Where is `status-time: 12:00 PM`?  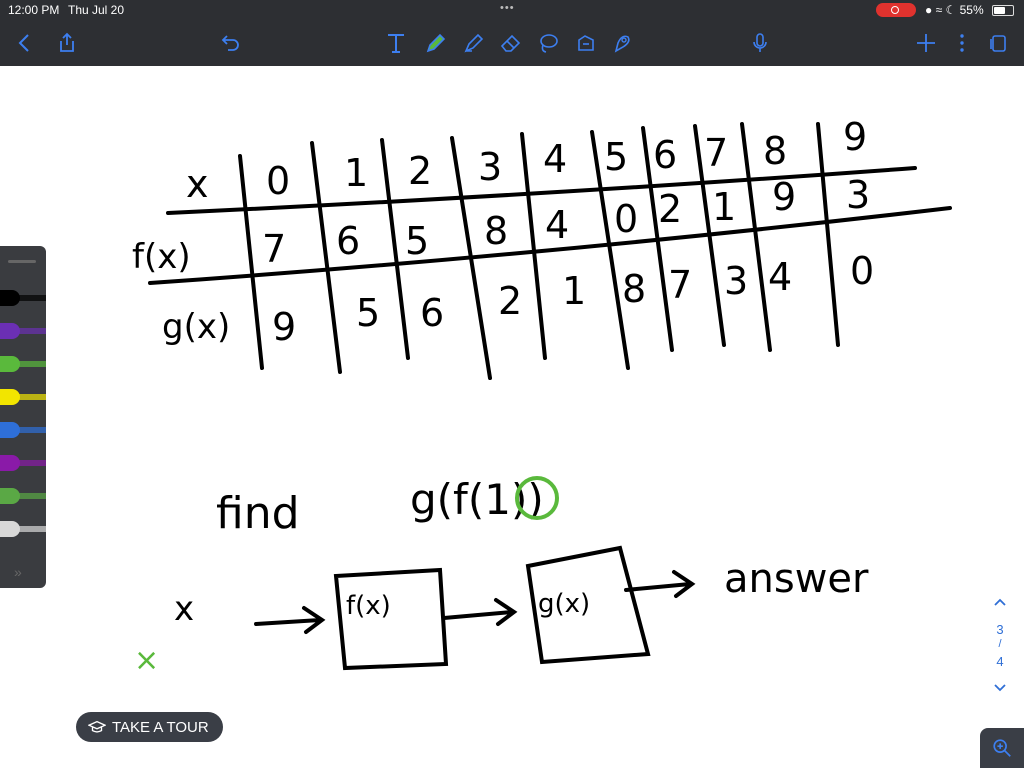 status-time: 12:00 PM is located at coordinates (34, 10).